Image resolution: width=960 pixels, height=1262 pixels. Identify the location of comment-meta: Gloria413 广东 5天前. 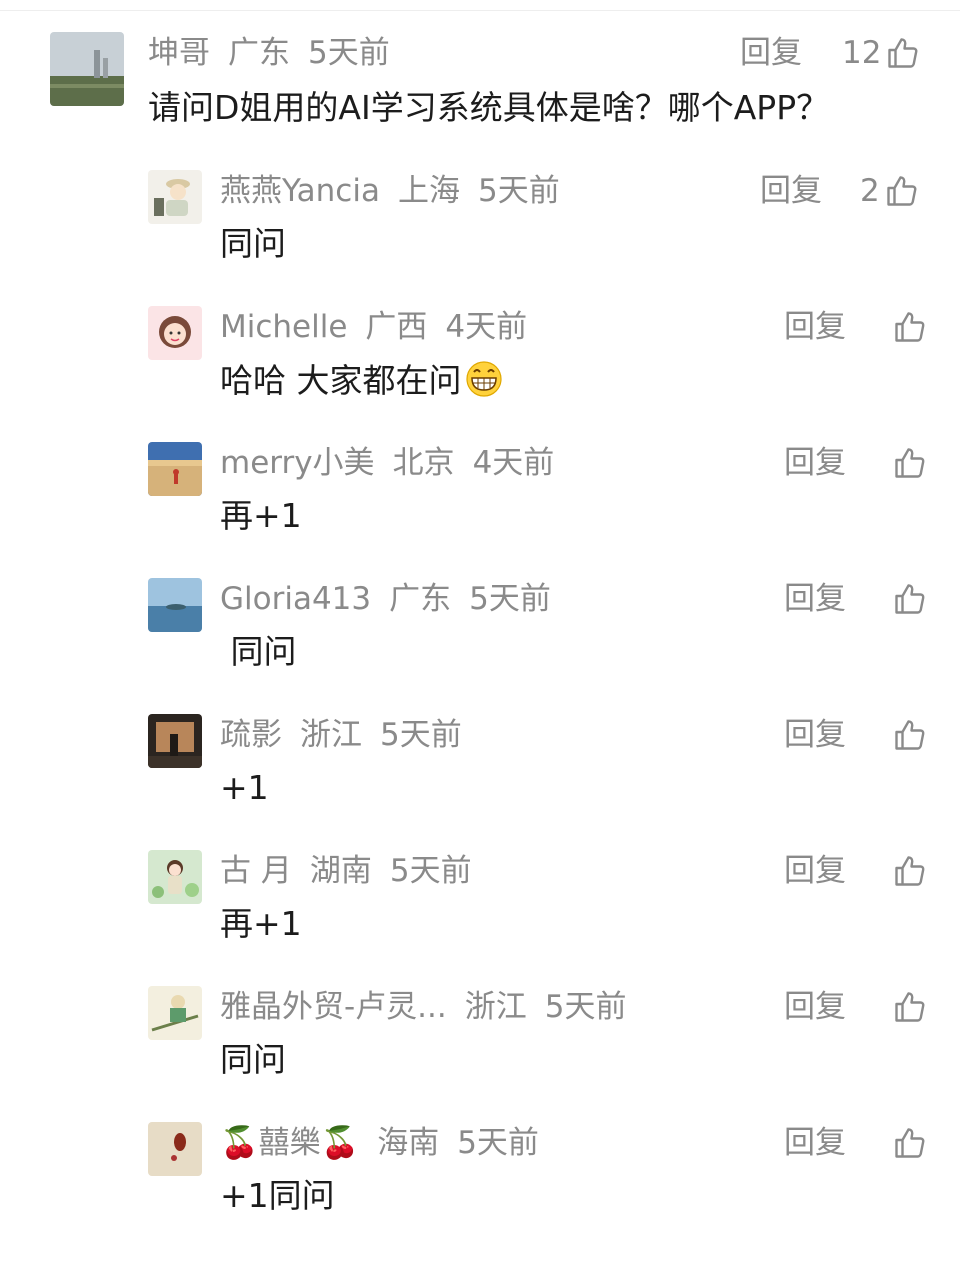
(394, 599).